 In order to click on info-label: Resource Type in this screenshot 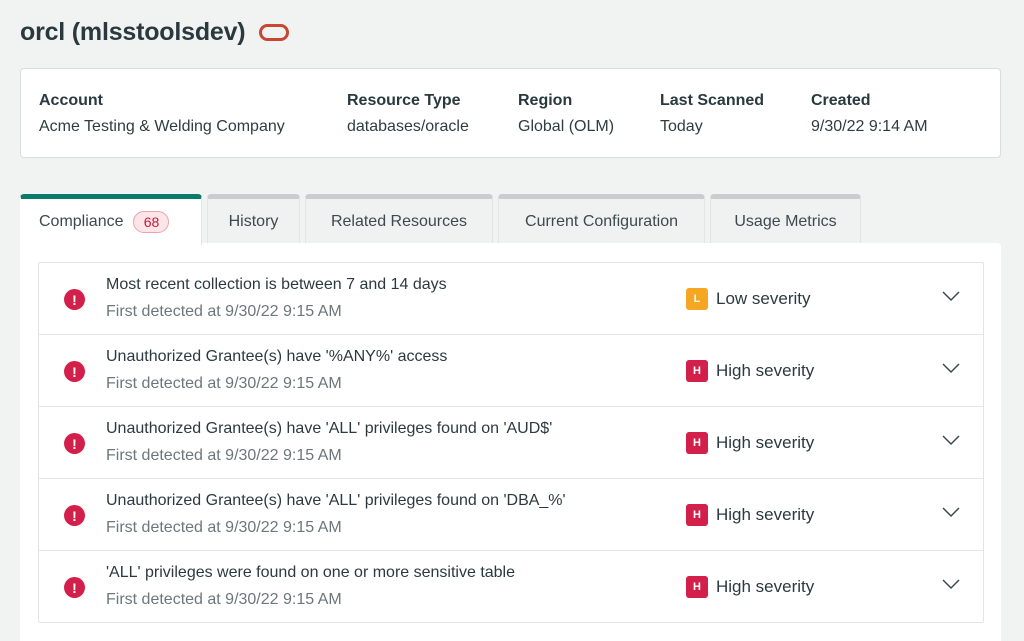, I will do `click(404, 100)`.